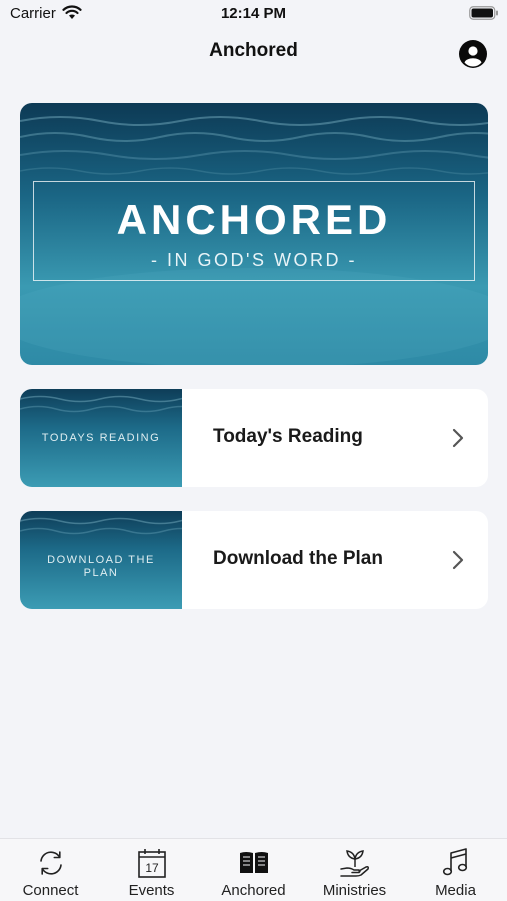 Image resolution: width=507 pixels, height=901 pixels. I want to click on sync-icon, so click(51, 863).